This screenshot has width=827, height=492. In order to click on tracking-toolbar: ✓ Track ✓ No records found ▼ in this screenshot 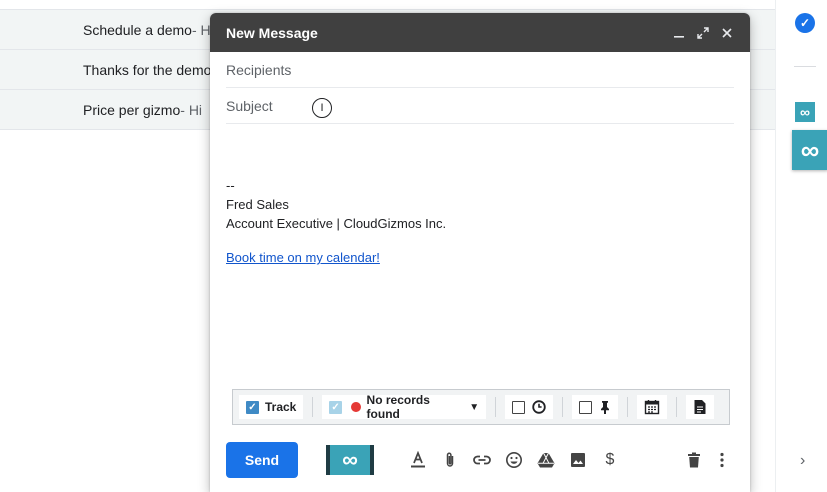, I will do `click(481, 407)`.